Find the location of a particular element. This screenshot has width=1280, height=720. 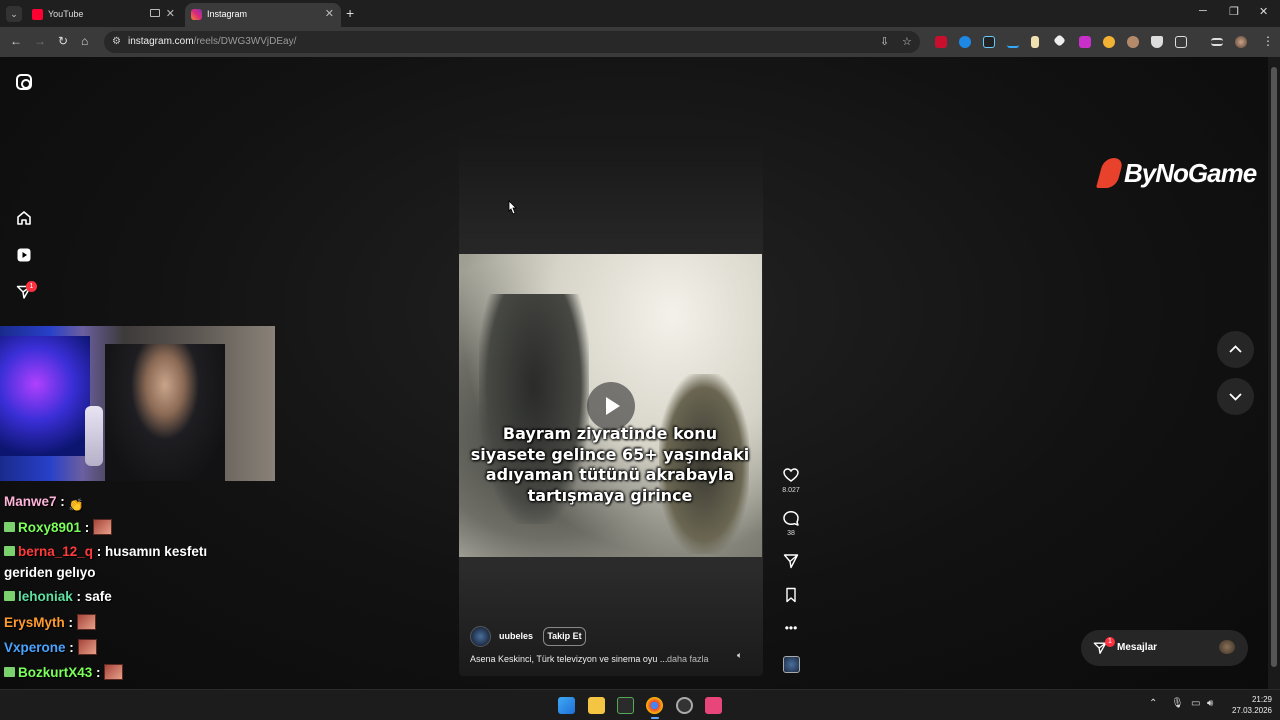

chrome-icon is located at coordinates (654, 705).